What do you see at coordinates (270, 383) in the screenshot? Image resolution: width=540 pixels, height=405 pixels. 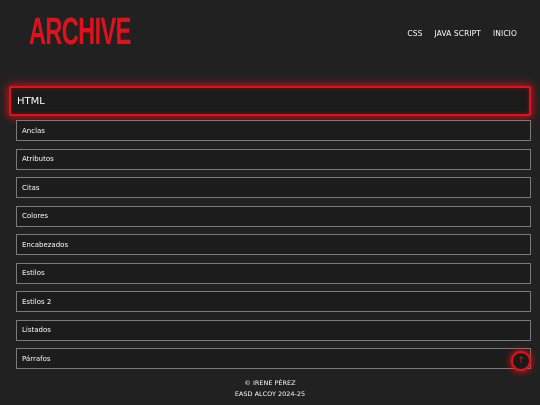 I see `footer-copyright: © IRENE PÉREZ` at bounding box center [270, 383].